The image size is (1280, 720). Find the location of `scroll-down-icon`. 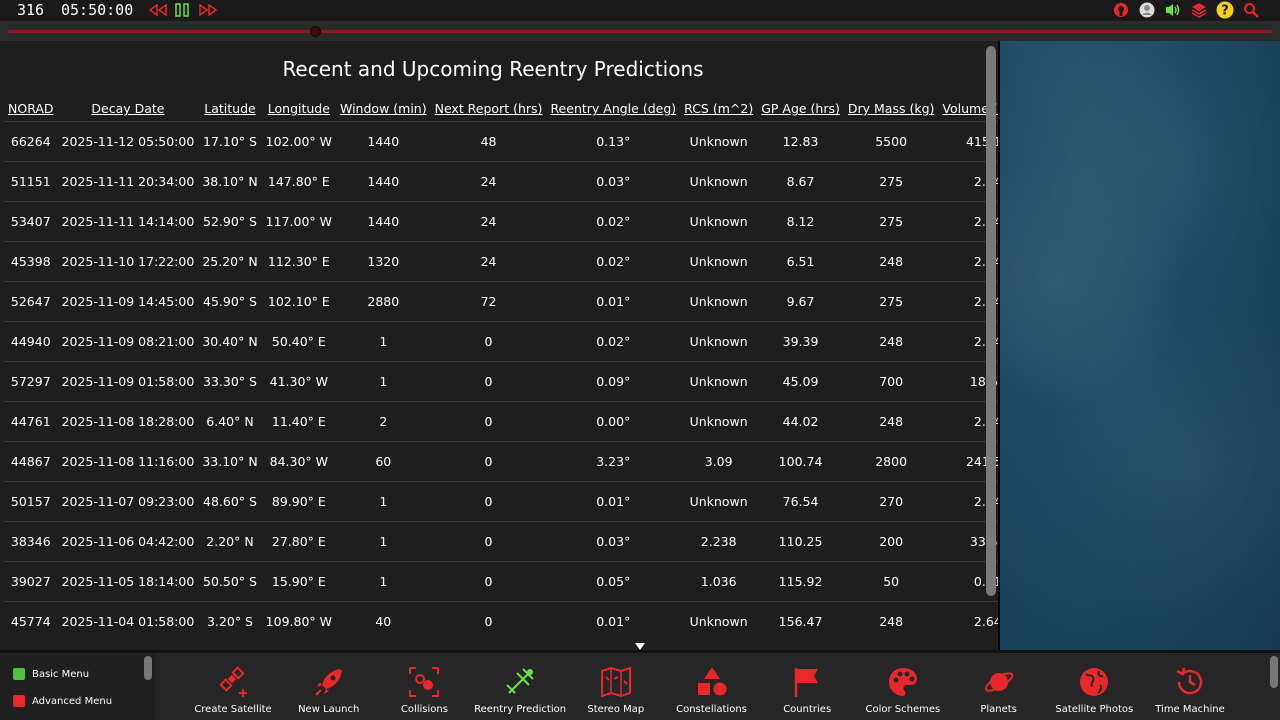

scroll-down-icon is located at coordinates (640, 643).